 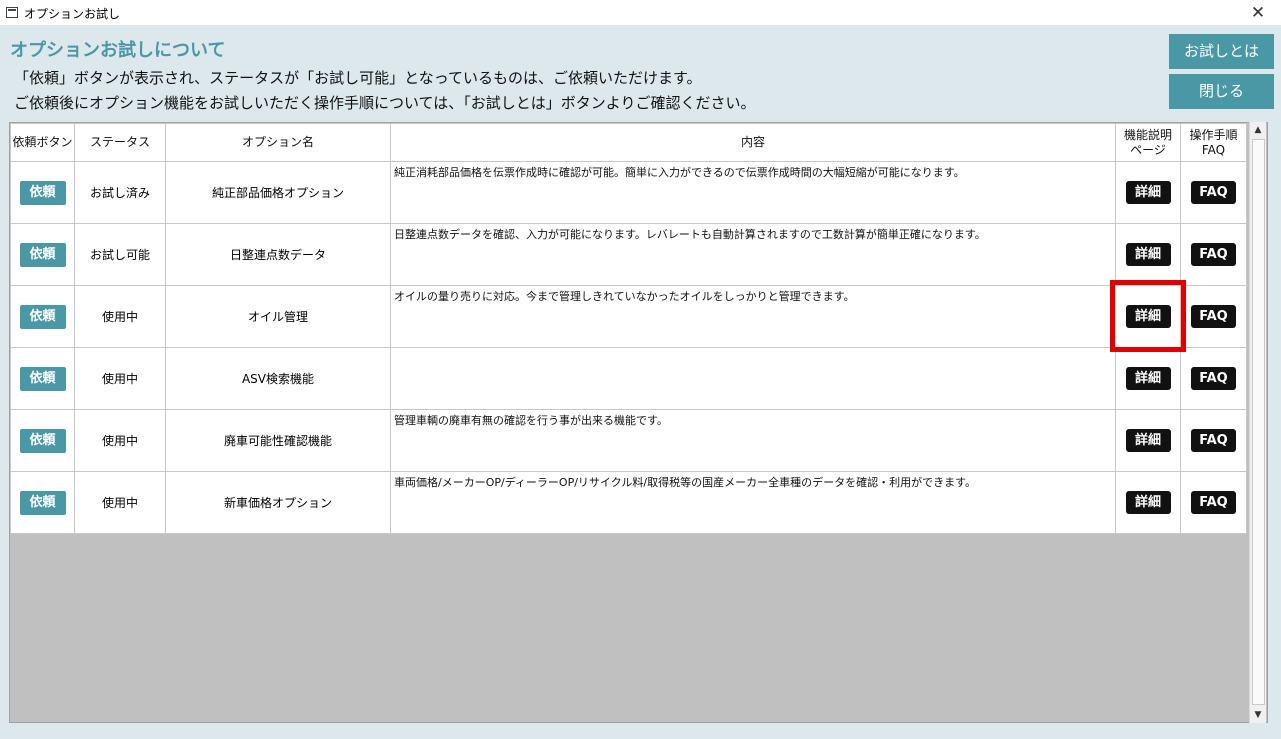 I want to click on status-cell: お試し済み, so click(x=120, y=192).